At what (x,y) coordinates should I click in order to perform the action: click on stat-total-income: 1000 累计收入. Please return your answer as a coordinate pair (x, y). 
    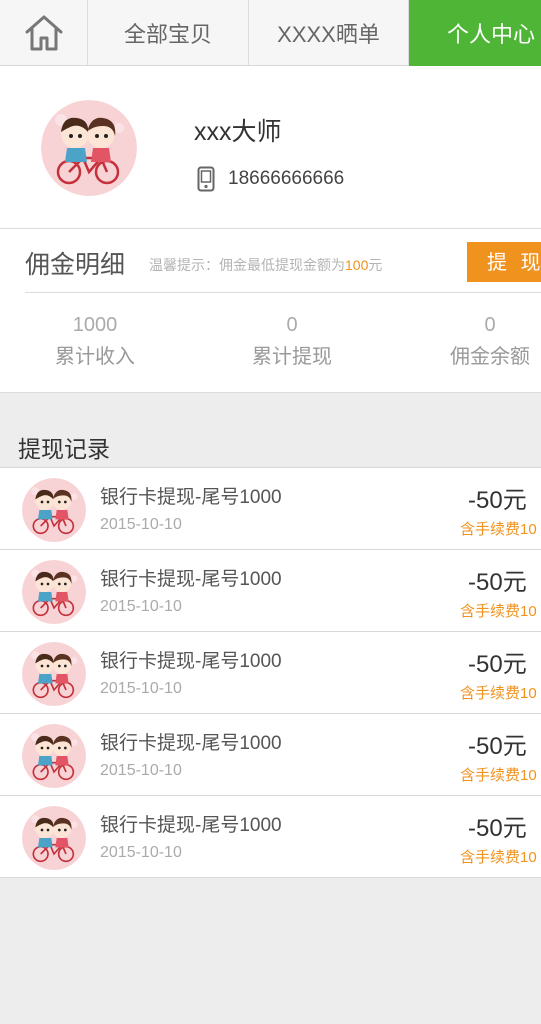
    Looking at the image, I should click on (95, 343).